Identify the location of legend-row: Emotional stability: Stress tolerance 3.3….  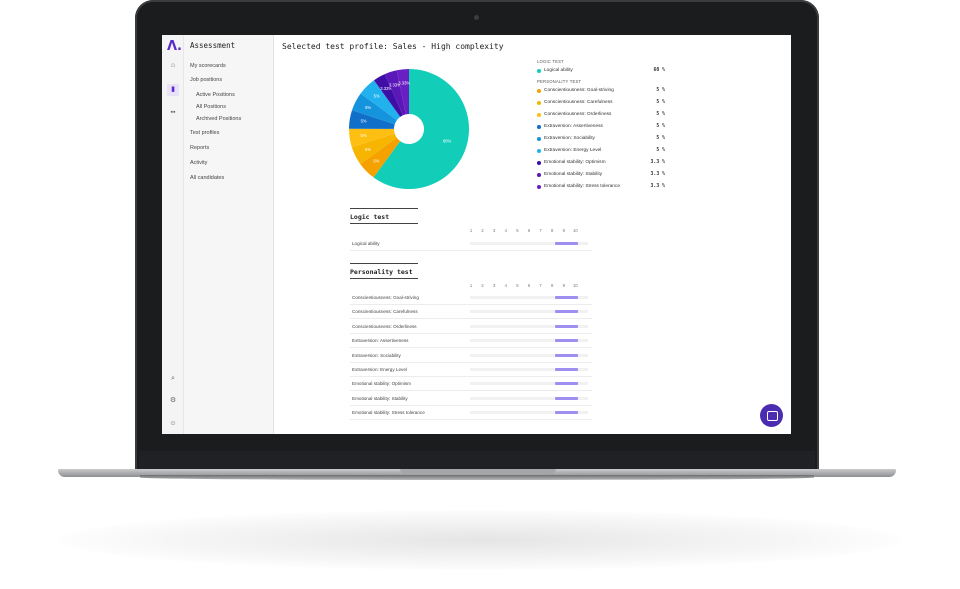
(601, 188).